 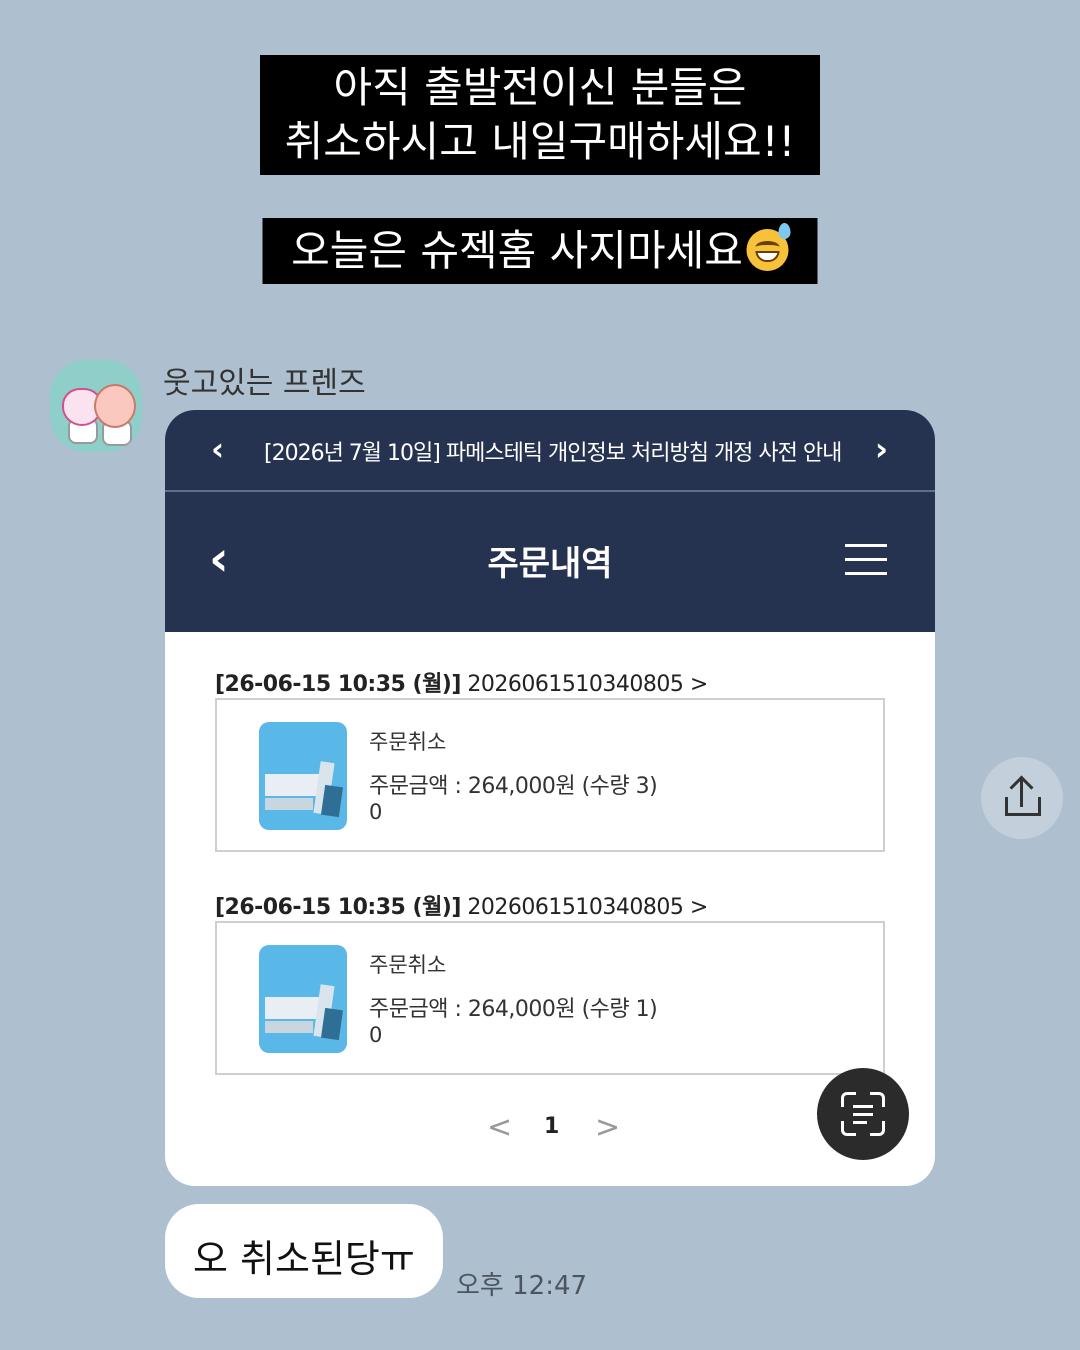 What do you see at coordinates (513, 1009) in the screenshot?
I see `order-amount: 주문금액 : 264,000원 (수량 1)` at bounding box center [513, 1009].